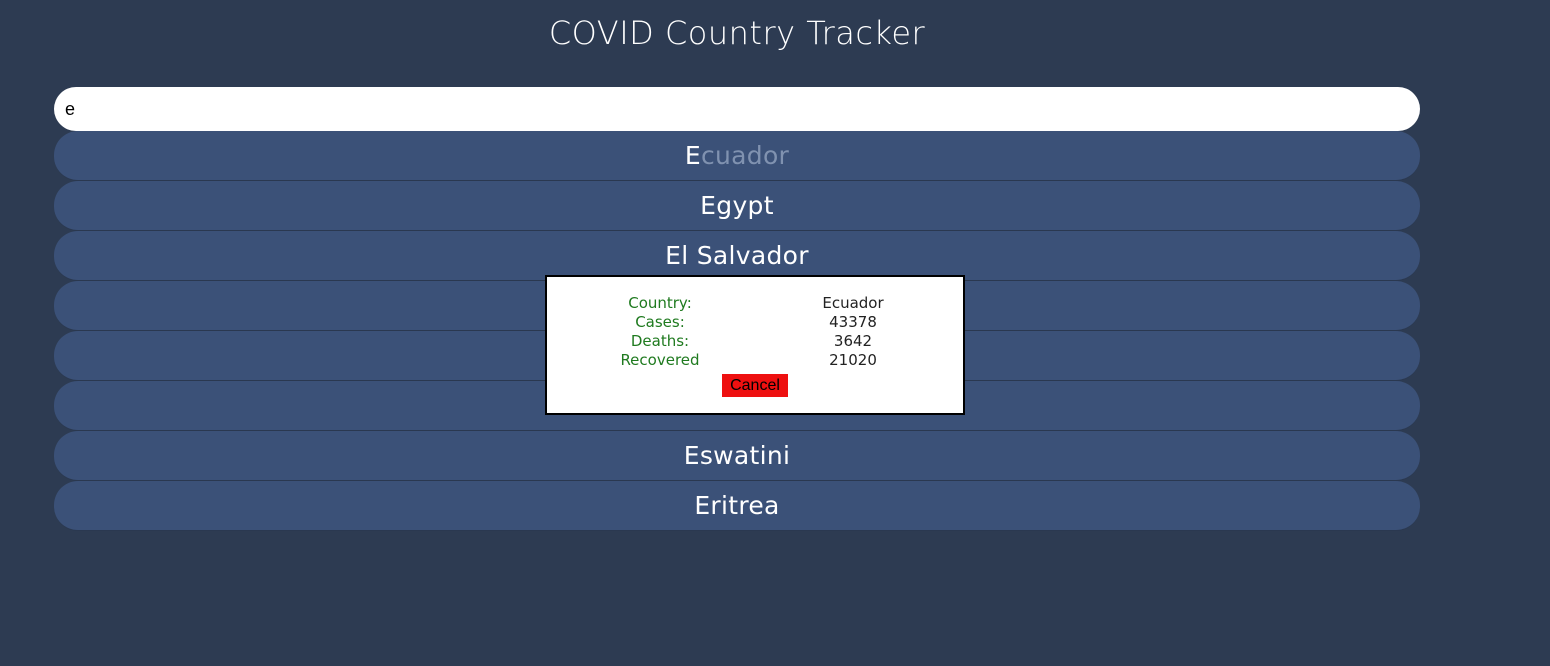 The width and height of the screenshot is (1550, 666). What do you see at coordinates (853, 341) in the screenshot?
I see `deaths-value: 3642` at bounding box center [853, 341].